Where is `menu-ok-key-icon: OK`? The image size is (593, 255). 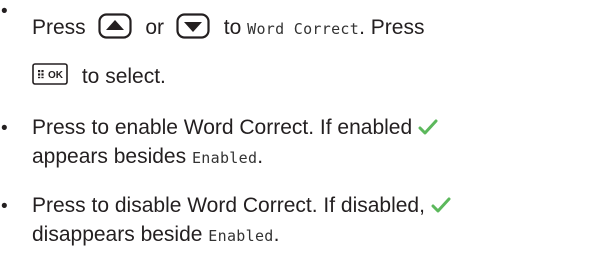
menu-ok-key-icon: OK is located at coordinates (50, 74).